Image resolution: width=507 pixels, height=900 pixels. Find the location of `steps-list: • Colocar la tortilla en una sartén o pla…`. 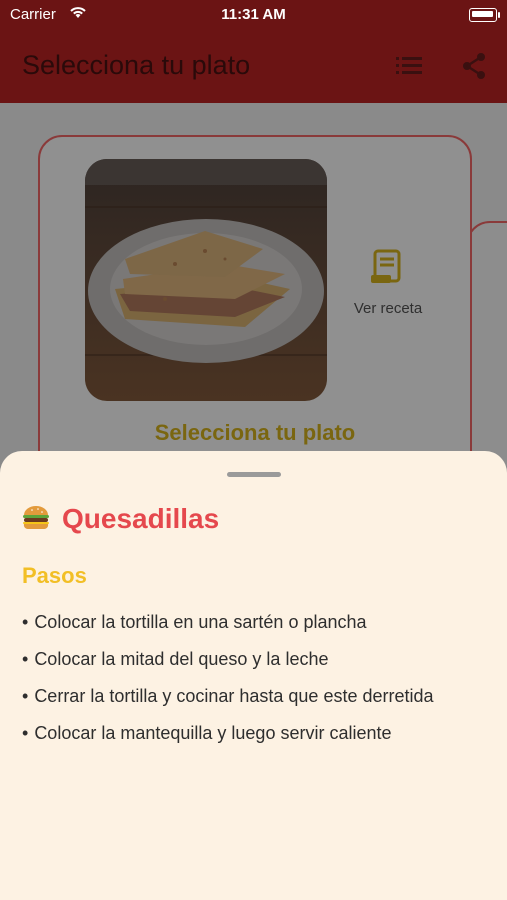

steps-list: • Colocar la tortilla en una sartén o pla… is located at coordinates (247, 683).